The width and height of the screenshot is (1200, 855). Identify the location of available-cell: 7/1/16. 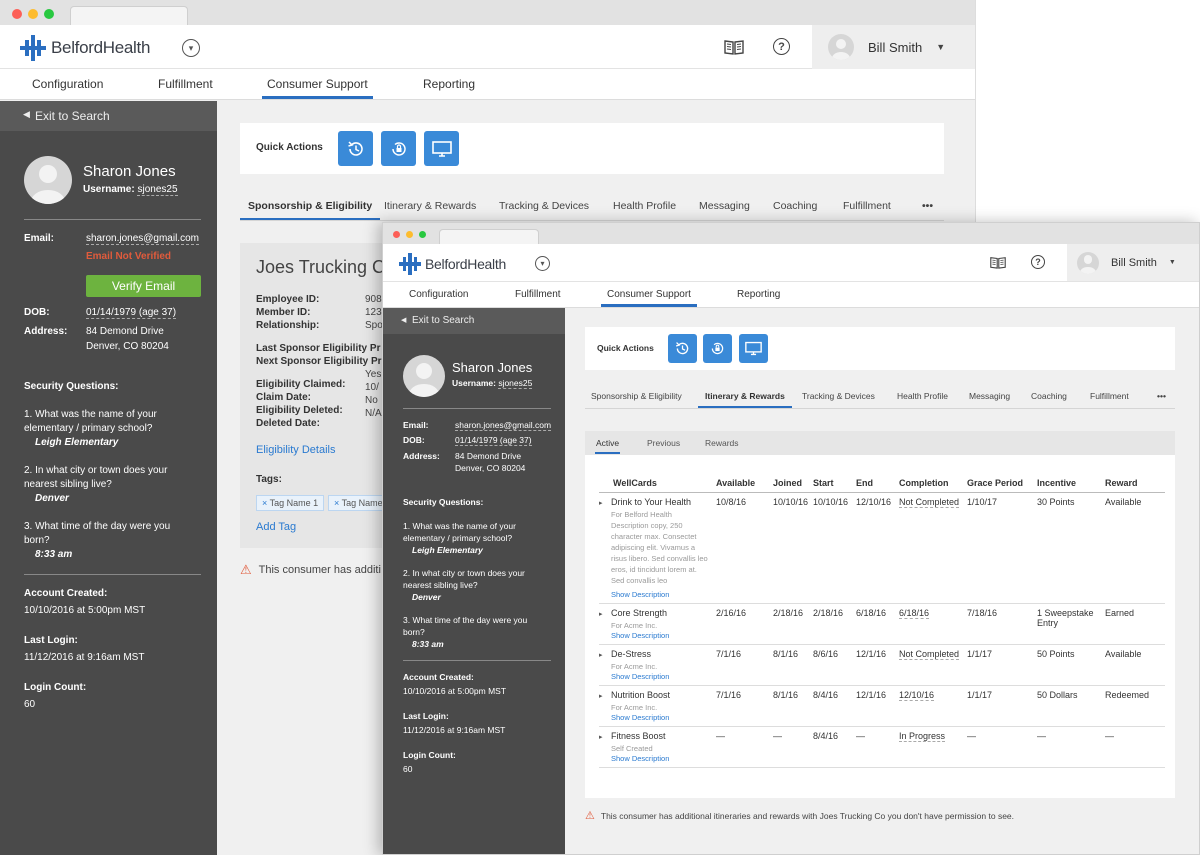
(744, 665).